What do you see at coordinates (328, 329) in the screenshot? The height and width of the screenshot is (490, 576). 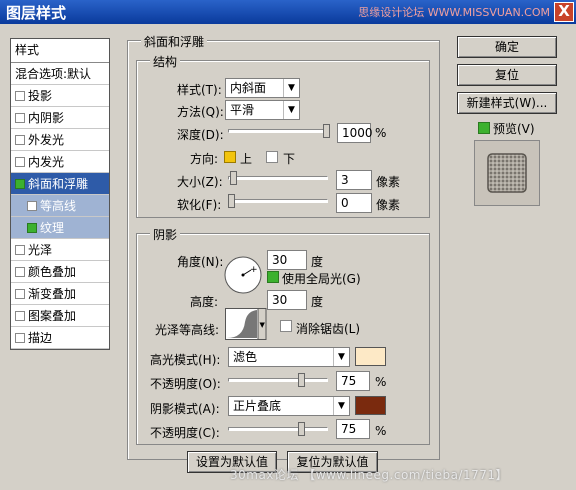 I see `anti-aliased-label: 消除锯齿(L)` at bounding box center [328, 329].